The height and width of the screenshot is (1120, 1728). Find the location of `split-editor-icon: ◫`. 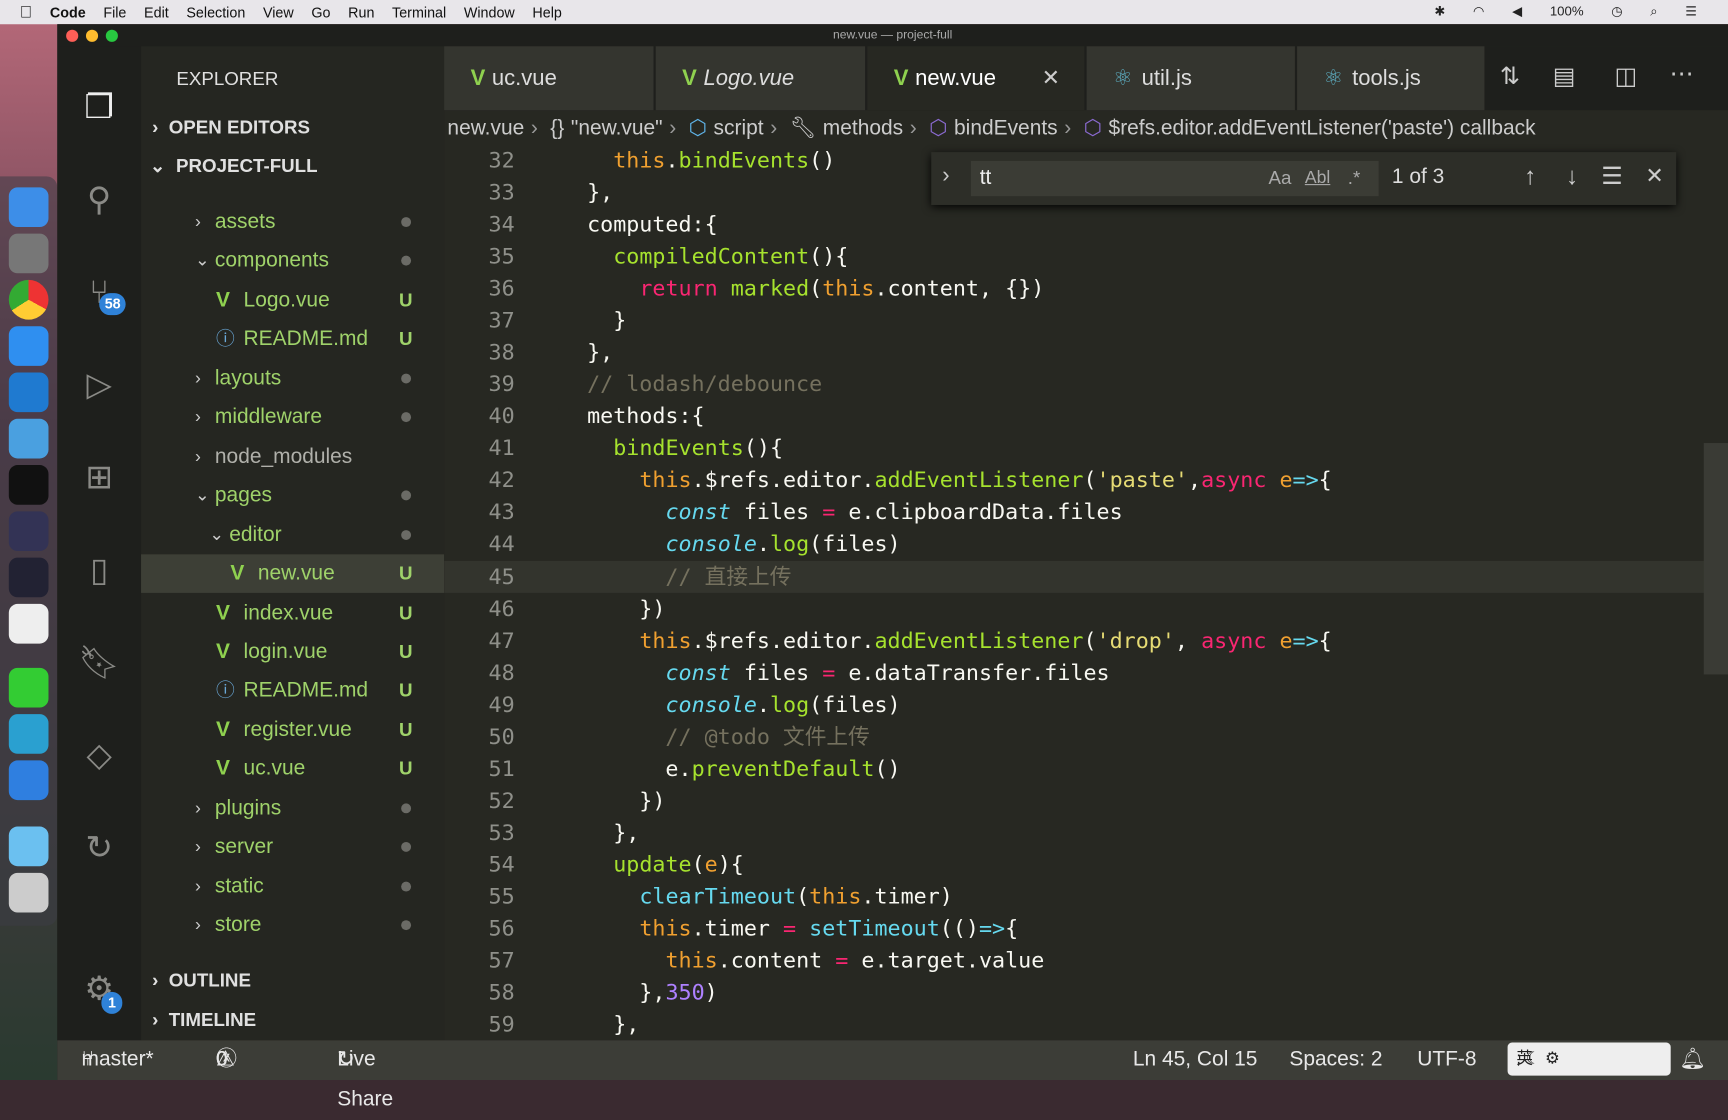

split-editor-icon: ◫ is located at coordinates (1625, 76).